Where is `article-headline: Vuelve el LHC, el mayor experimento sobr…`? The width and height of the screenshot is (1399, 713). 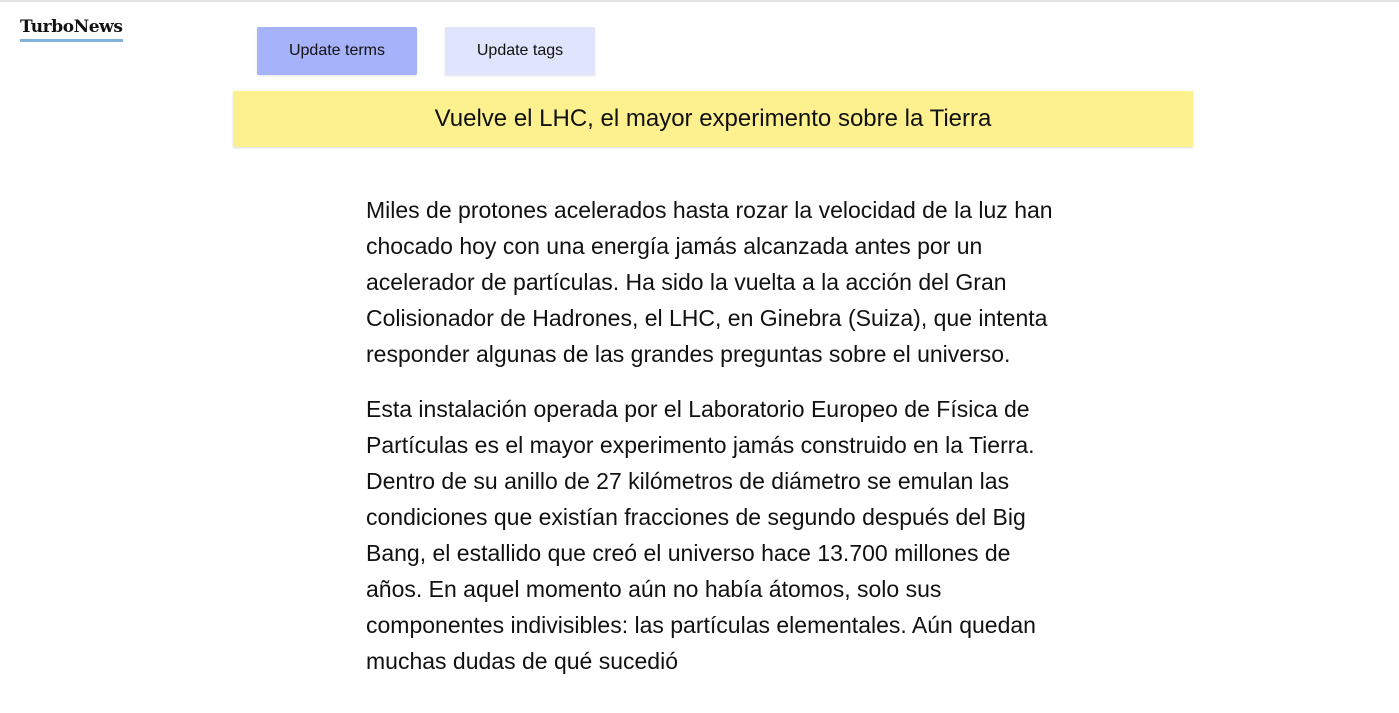 article-headline: Vuelve el LHC, el mayor experimento sobr… is located at coordinates (713, 118).